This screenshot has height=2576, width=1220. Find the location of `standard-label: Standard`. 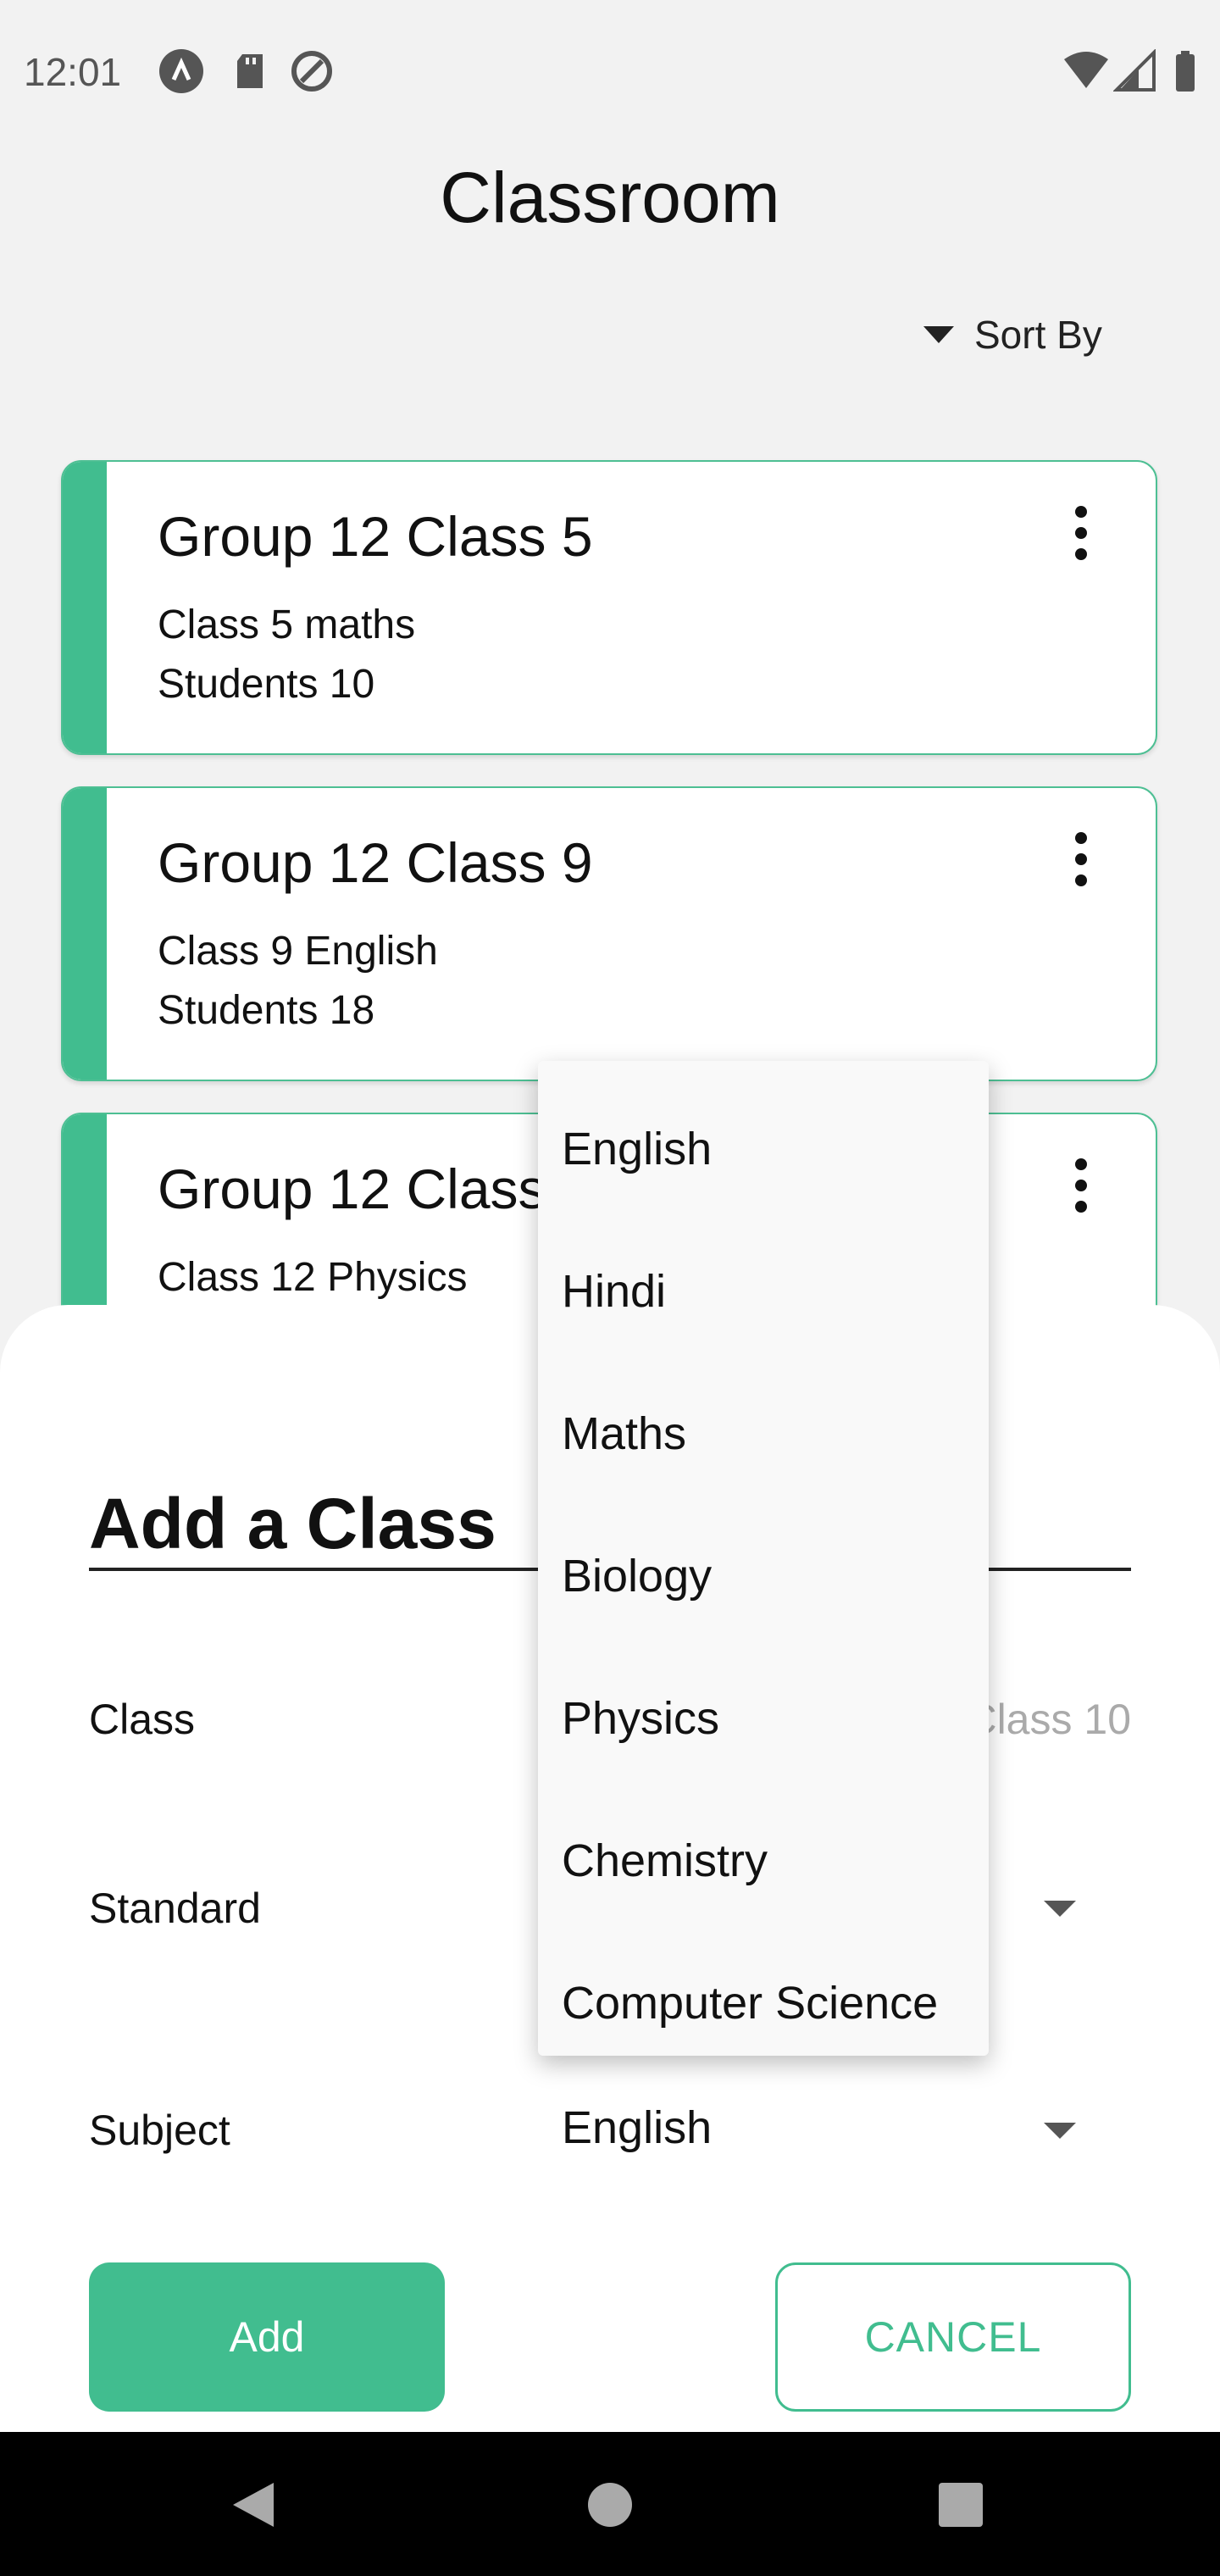

standard-label: Standard is located at coordinates (175, 1908).